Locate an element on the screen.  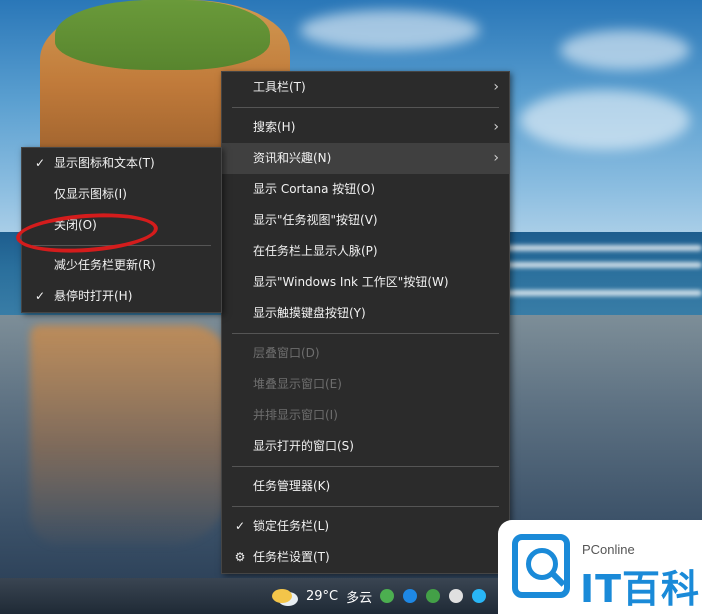
menu-item-label: 显示图标和文本(T) is located at coordinates (104, 163).